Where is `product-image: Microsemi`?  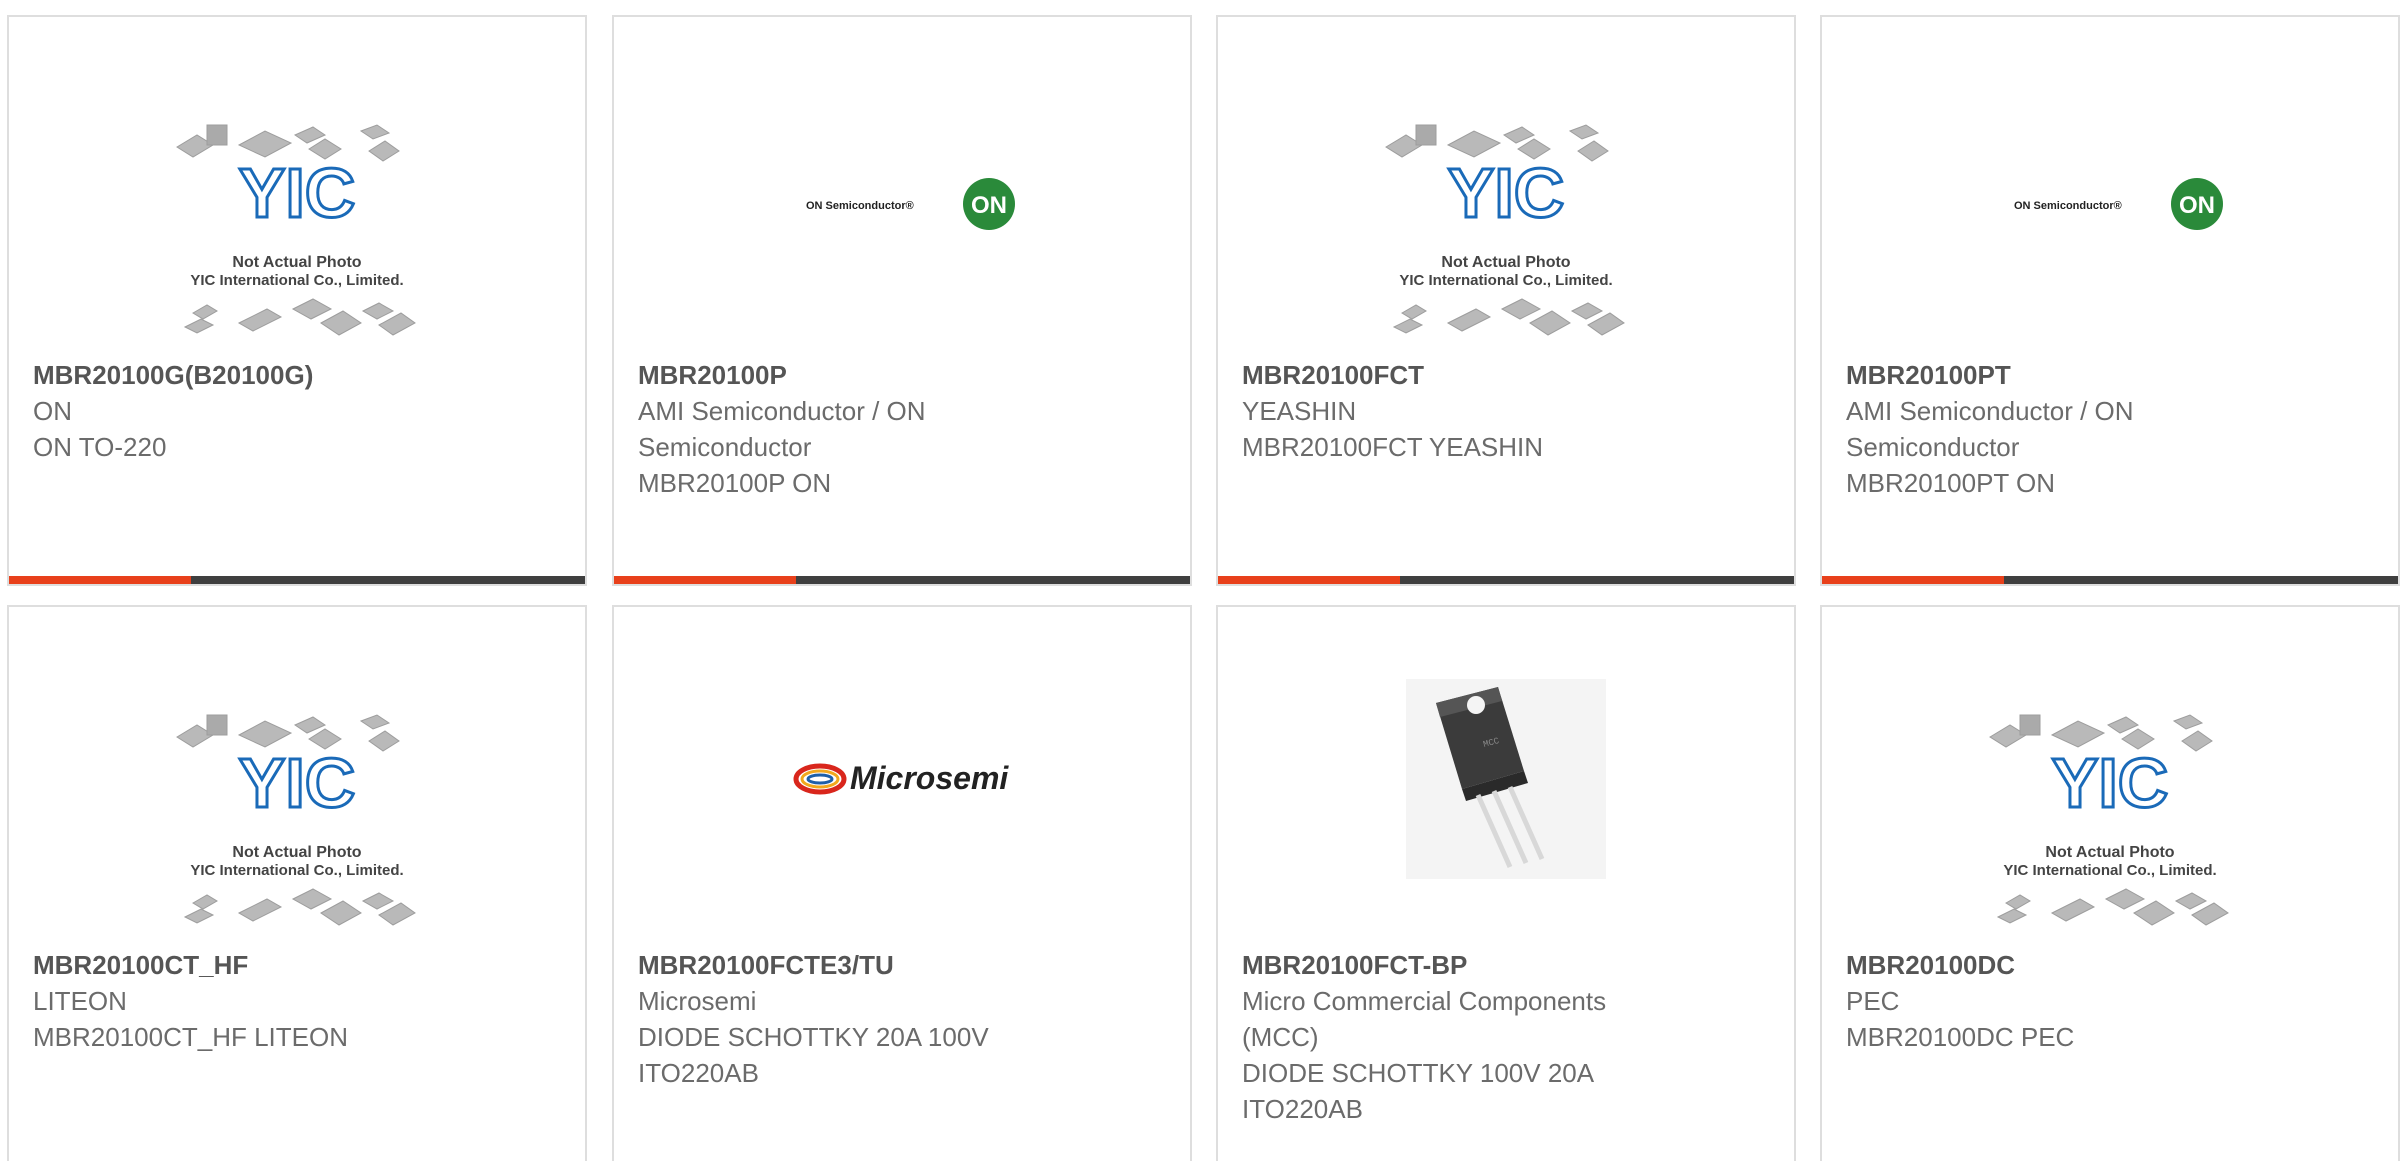 product-image: Microsemi is located at coordinates (902, 772).